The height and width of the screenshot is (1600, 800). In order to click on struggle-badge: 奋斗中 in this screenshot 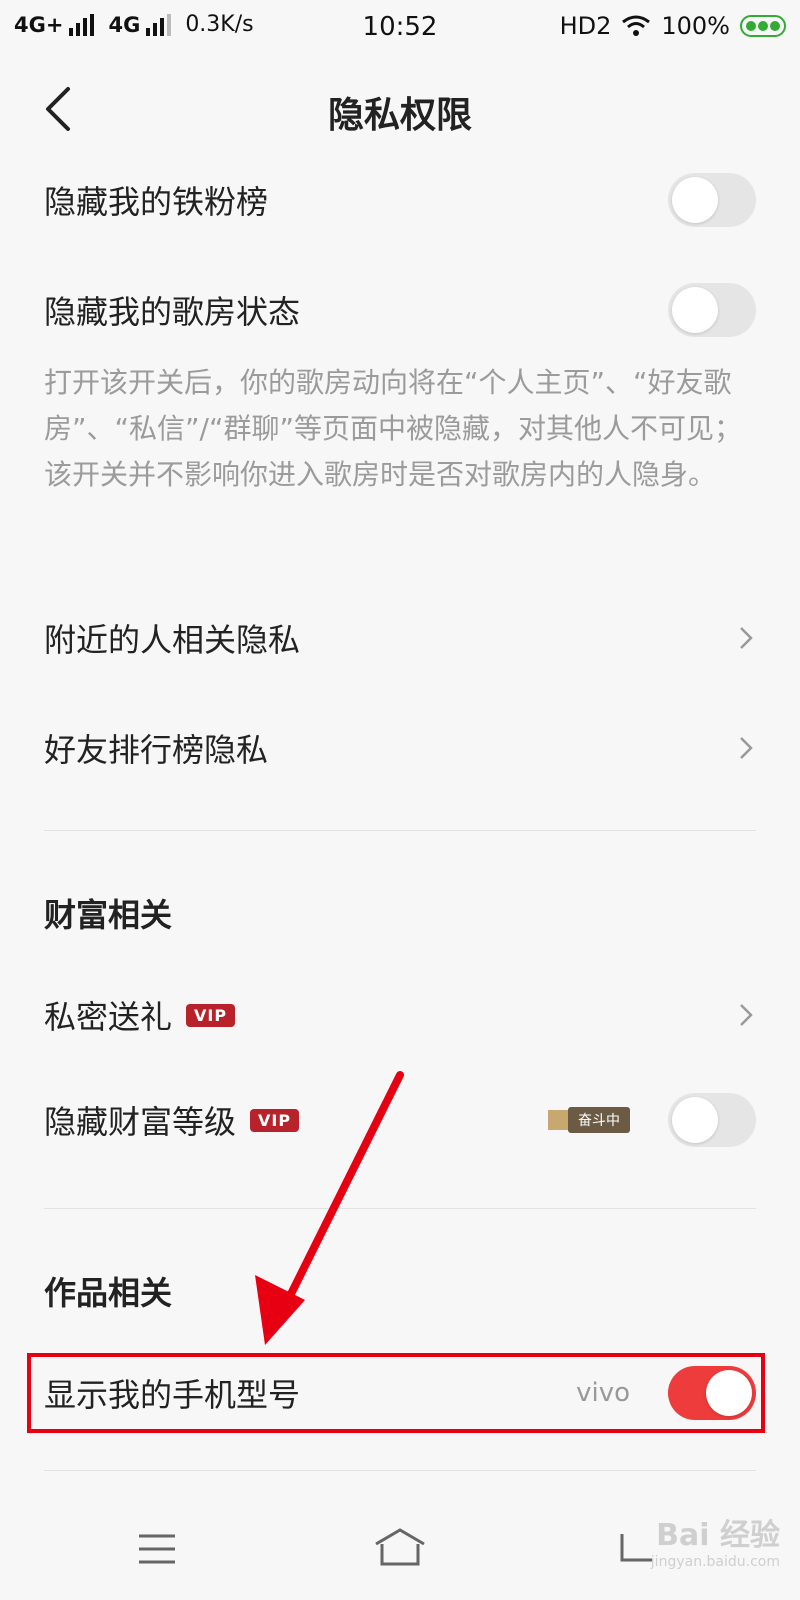, I will do `click(589, 1120)`.